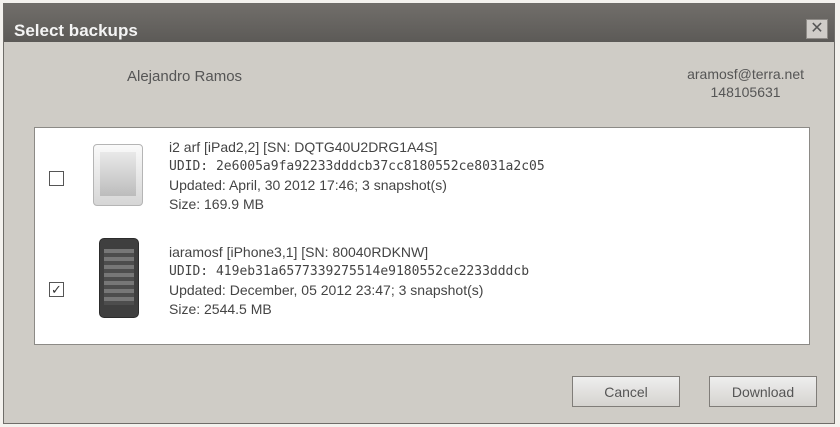  I want to click on account-name: Alejandro Ramos, so click(185, 76).